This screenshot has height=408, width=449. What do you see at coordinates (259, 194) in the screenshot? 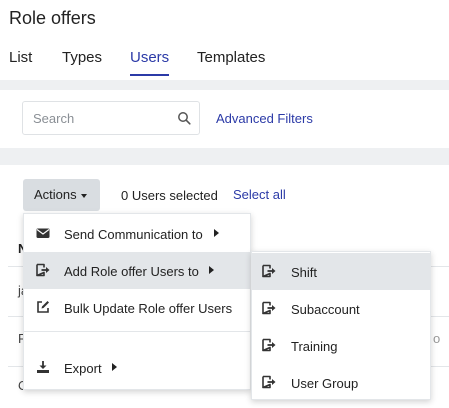
I see `select-all-link: Select all` at bounding box center [259, 194].